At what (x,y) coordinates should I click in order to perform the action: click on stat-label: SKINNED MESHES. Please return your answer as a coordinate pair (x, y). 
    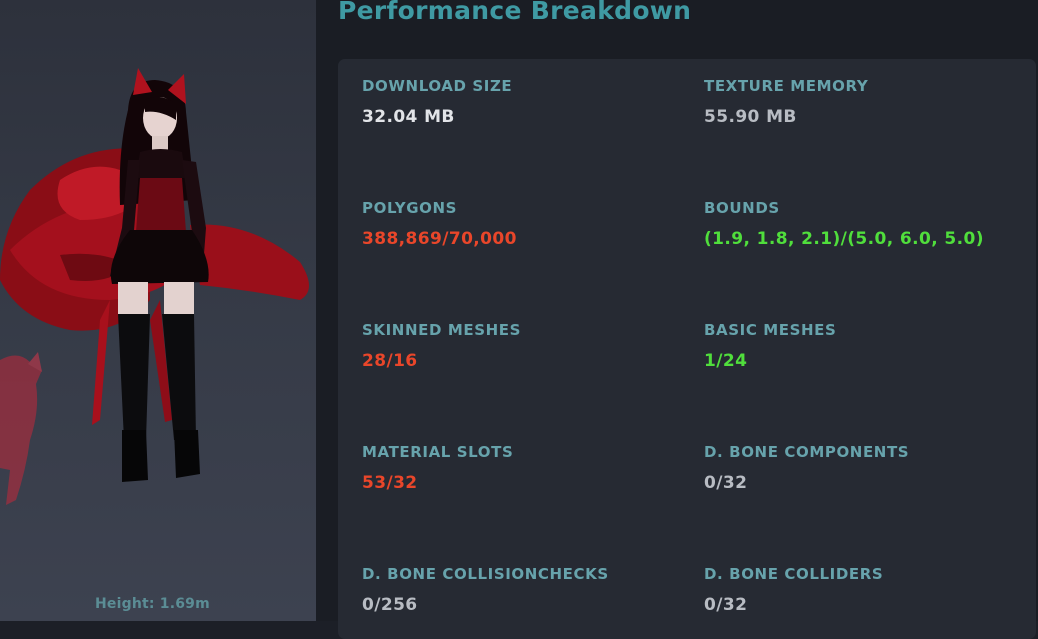
    Looking at the image, I should click on (442, 330).